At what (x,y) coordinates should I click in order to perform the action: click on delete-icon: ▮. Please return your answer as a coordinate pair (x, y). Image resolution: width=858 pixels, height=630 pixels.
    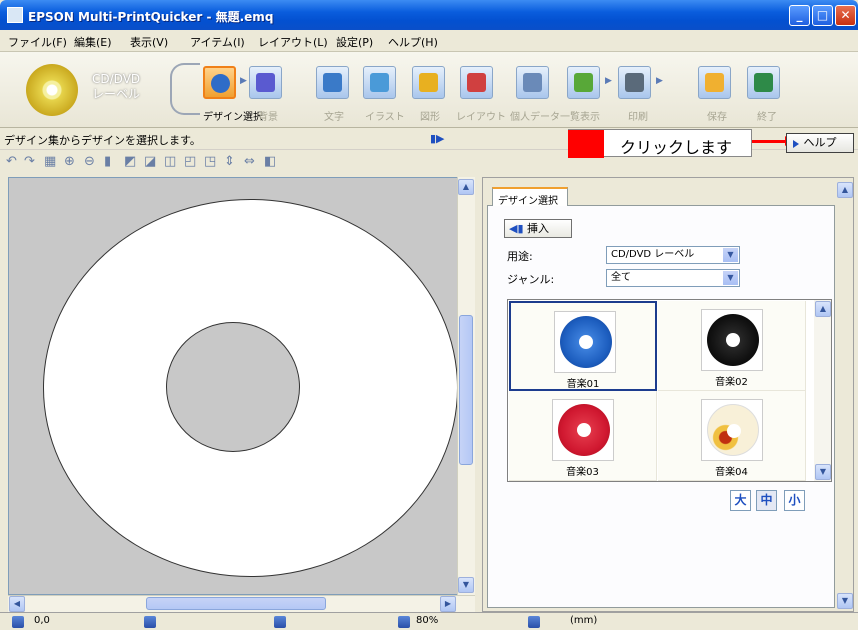
    Looking at the image, I should click on (107, 161).